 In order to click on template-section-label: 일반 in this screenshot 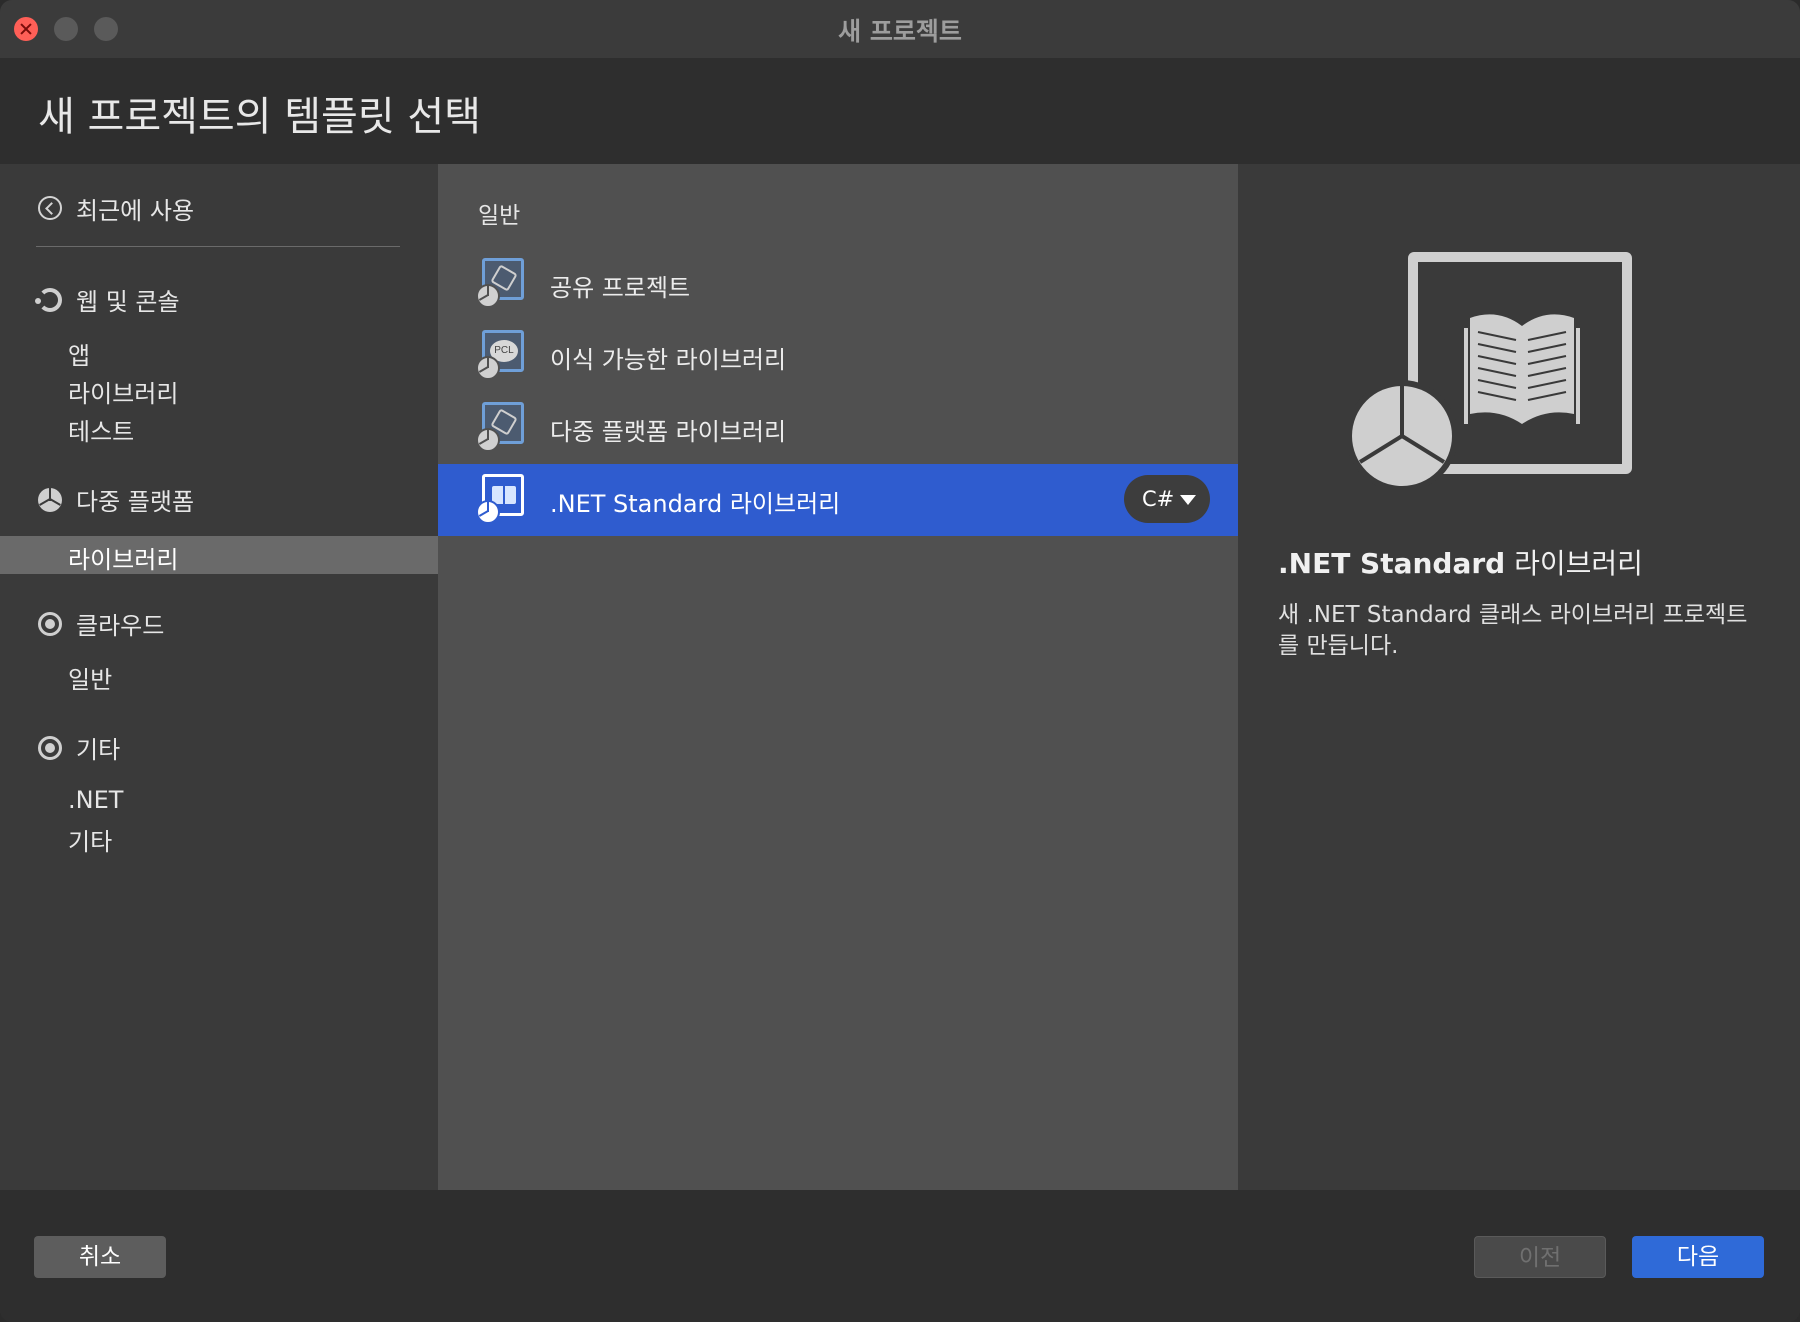, I will do `click(499, 216)`.